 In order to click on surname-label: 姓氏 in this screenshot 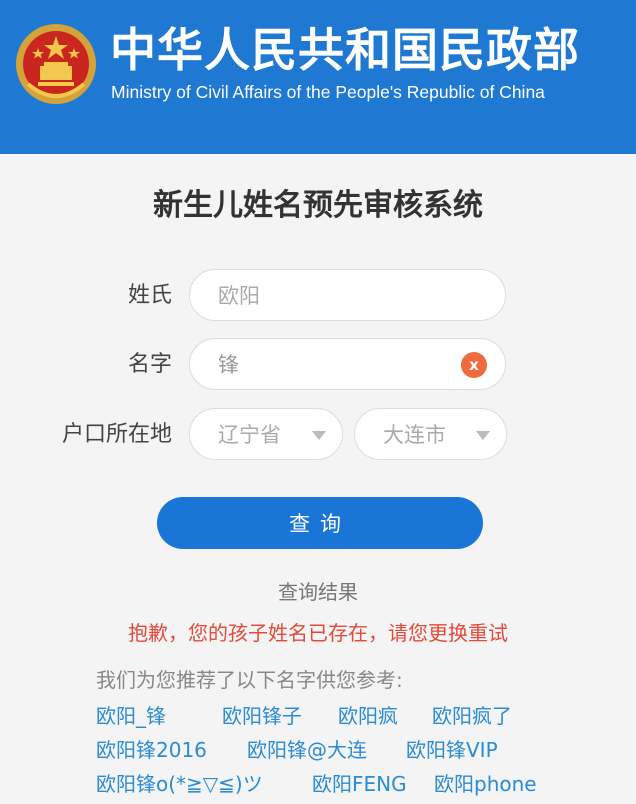, I will do `click(149, 295)`.